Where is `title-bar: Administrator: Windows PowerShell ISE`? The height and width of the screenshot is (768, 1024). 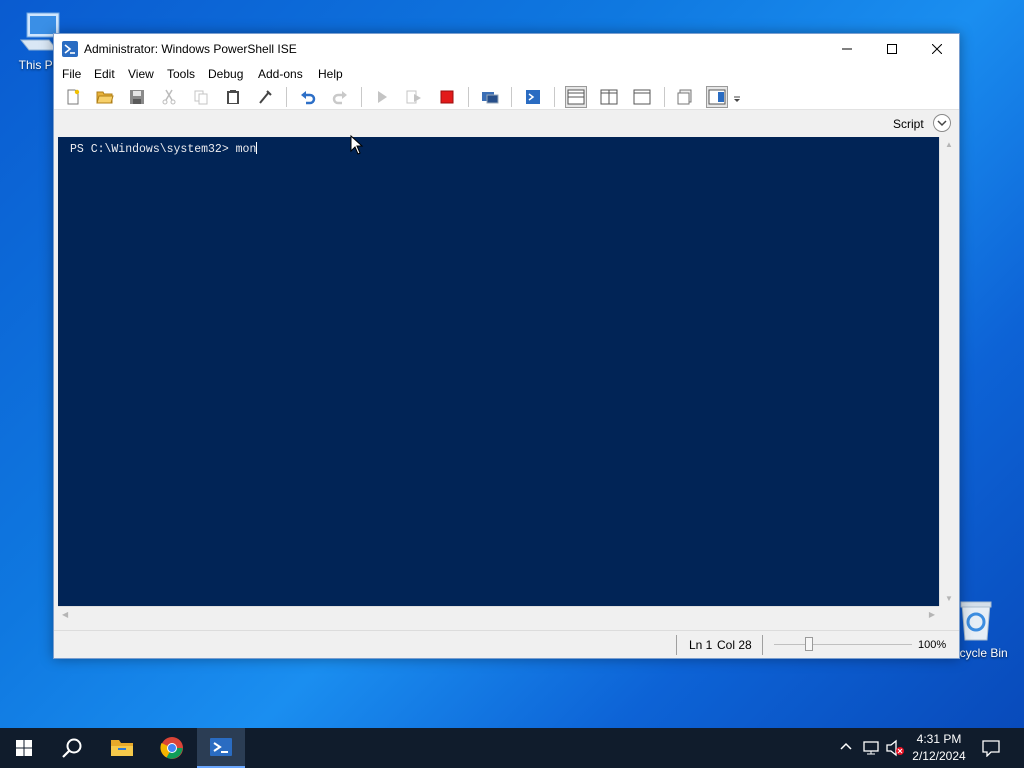
title-bar: Administrator: Windows PowerShell ISE is located at coordinates (506, 49).